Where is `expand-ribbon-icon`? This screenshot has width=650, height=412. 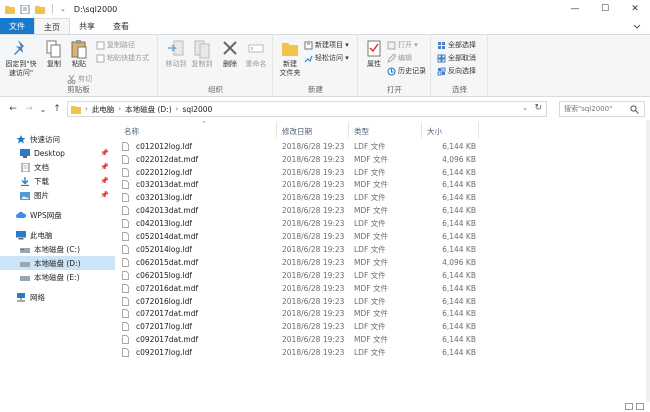
expand-ribbon-icon is located at coordinates (637, 26).